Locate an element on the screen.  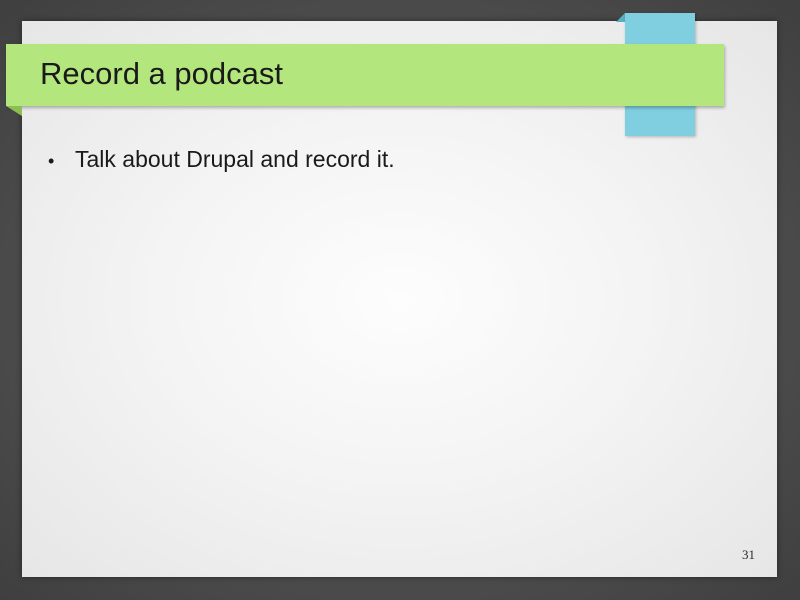
bullet-item: • Talk about Drupal and record it. is located at coordinates (221, 160).